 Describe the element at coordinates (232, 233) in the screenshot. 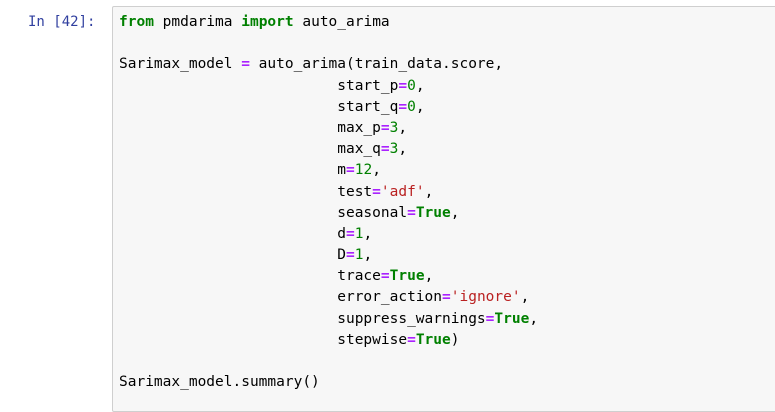

I see `code-token: d` at that location.